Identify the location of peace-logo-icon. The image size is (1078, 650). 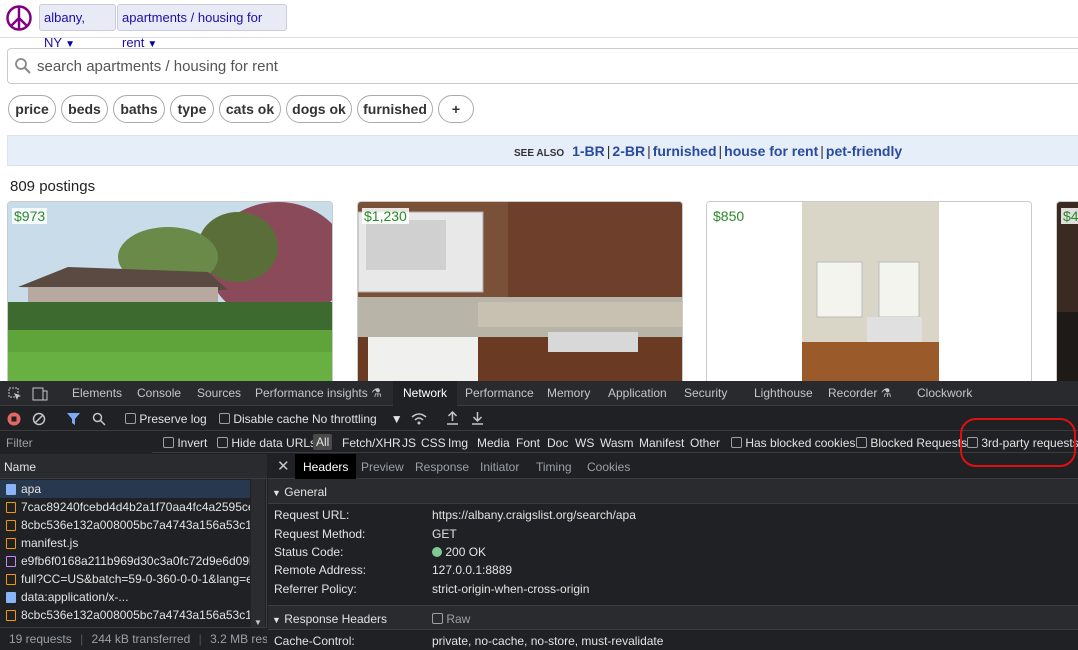
(19, 18).